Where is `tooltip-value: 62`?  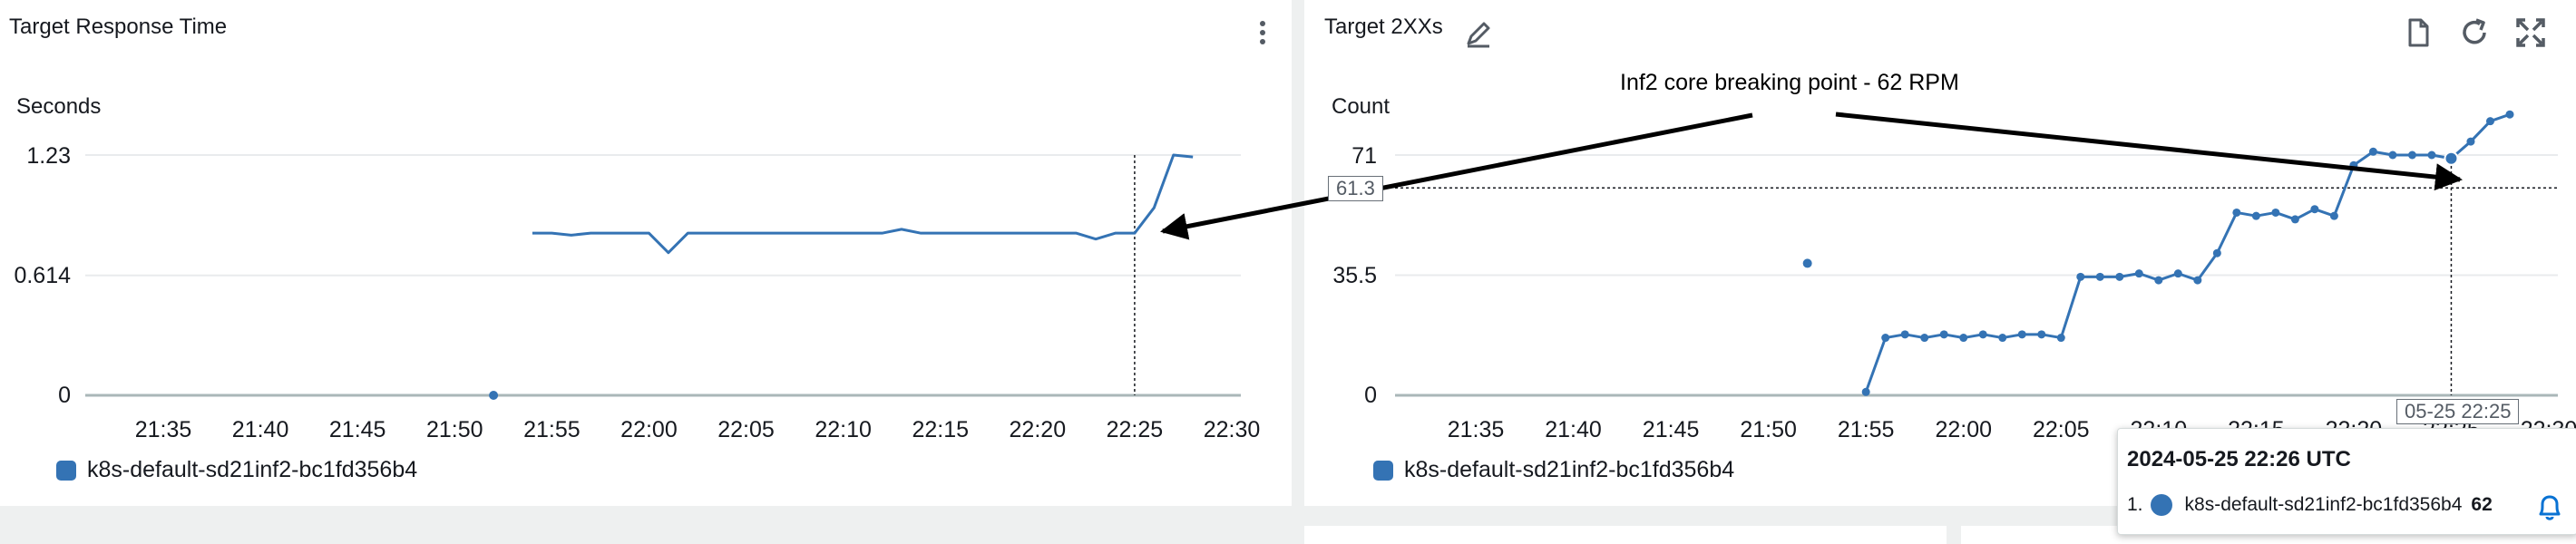
tooltip-value: 62 is located at coordinates (2482, 505).